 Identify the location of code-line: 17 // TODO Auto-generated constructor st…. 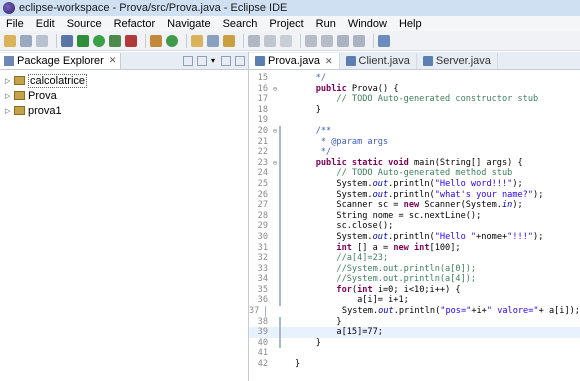
(414, 99).